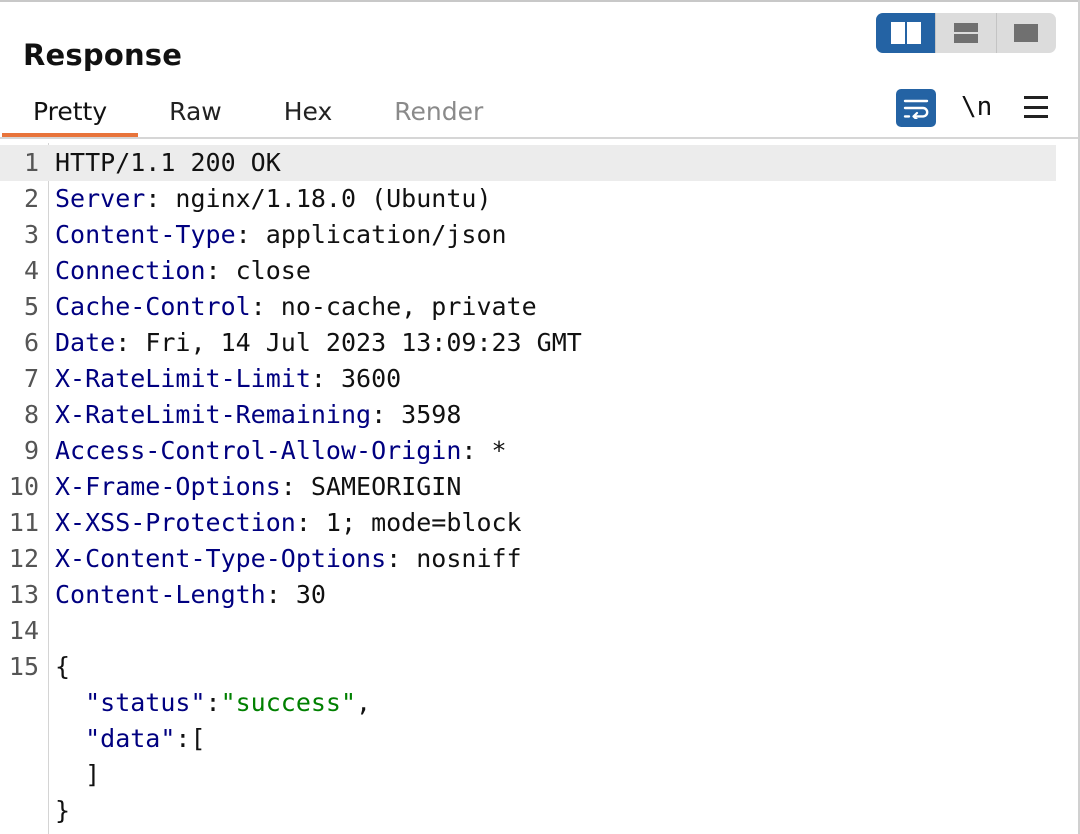 The width and height of the screenshot is (1080, 834). I want to click on code-segment: }, so click(63, 810).